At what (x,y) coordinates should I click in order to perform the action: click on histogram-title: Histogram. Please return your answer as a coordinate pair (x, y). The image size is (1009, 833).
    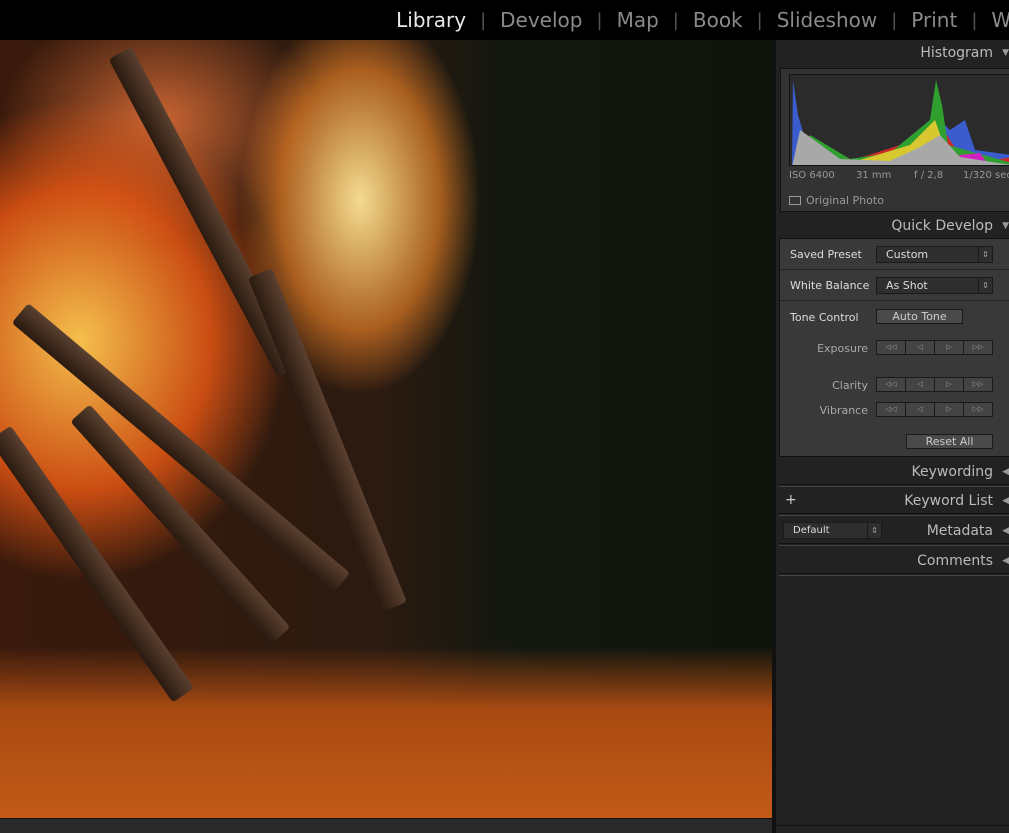
    Looking at the image, I should click on (956, 53).